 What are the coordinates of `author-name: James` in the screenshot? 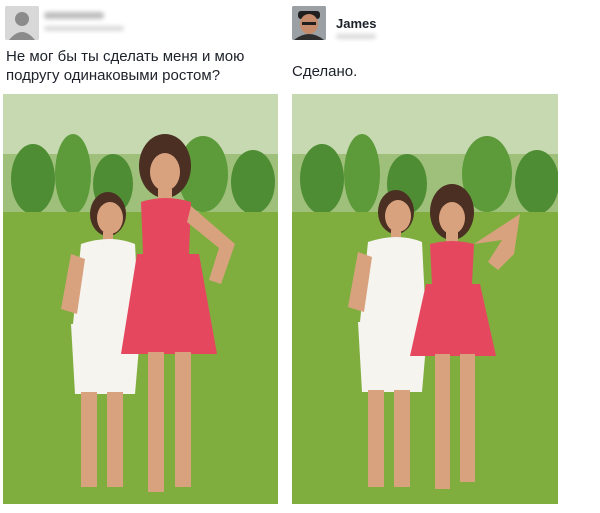 It's located at (356, 23).